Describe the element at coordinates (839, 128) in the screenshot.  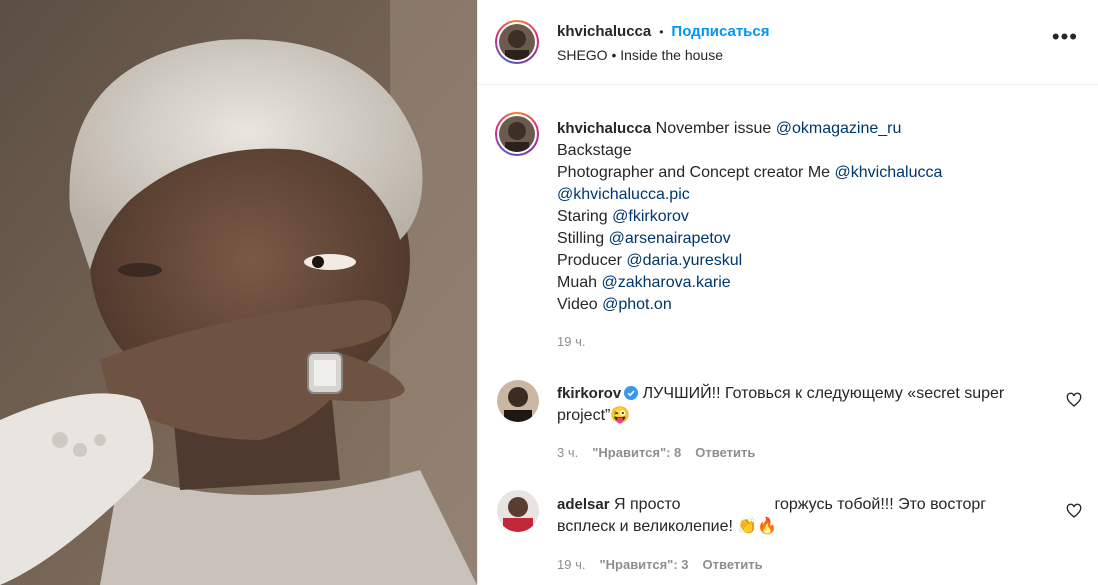
I see `mention-link: @okmagazine_ru` at that location.